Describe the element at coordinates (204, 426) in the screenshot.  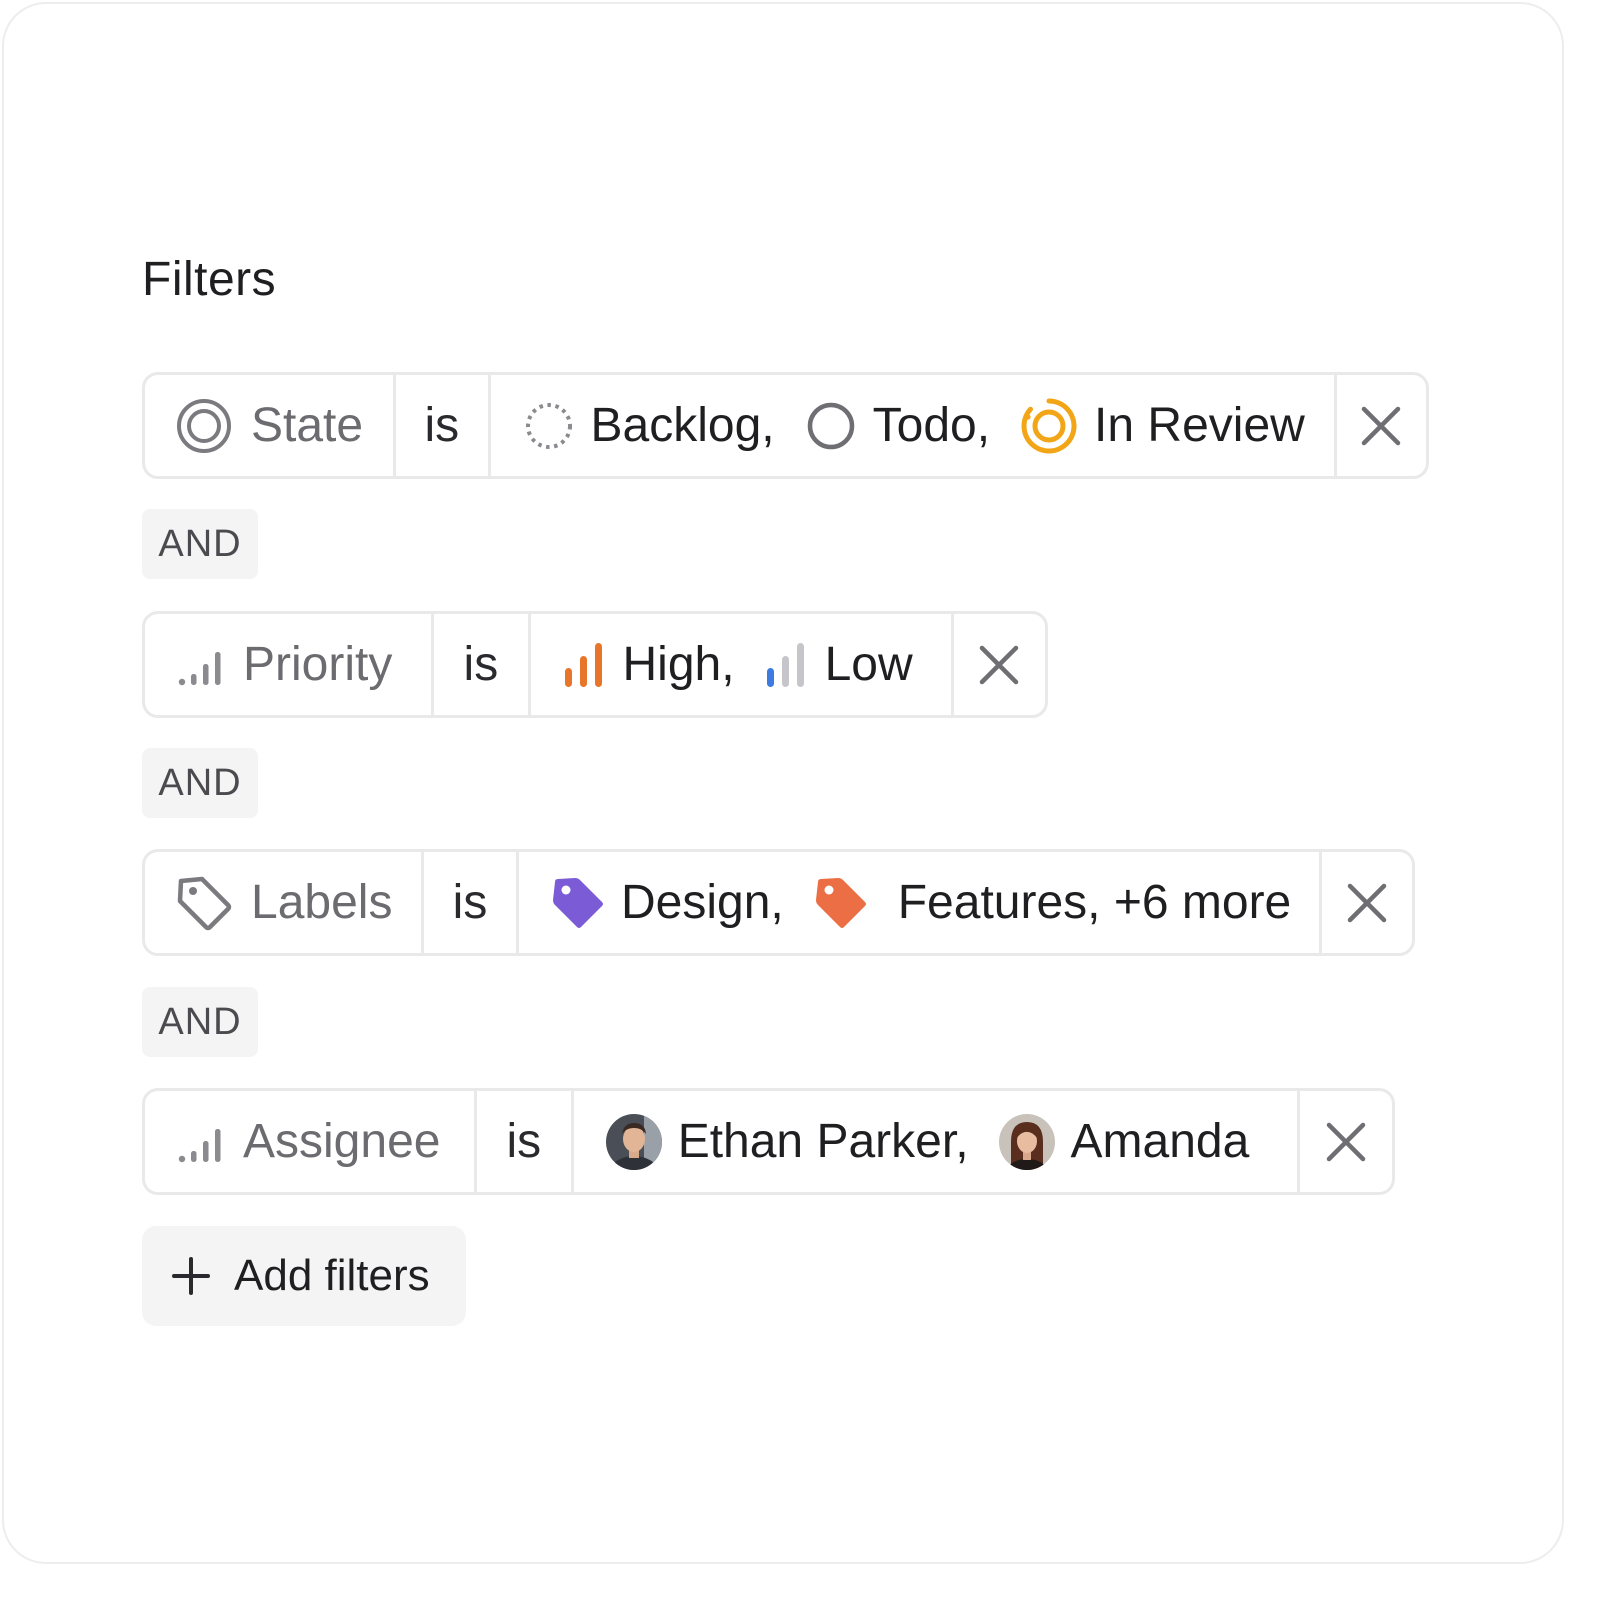
I see `state-circle-icon` at that location.